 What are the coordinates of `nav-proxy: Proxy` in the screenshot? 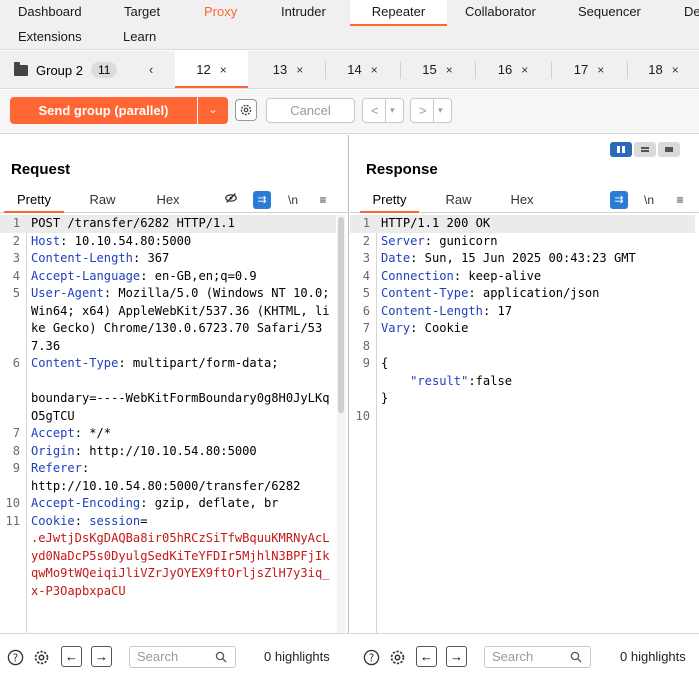 It's located at (220, 12).